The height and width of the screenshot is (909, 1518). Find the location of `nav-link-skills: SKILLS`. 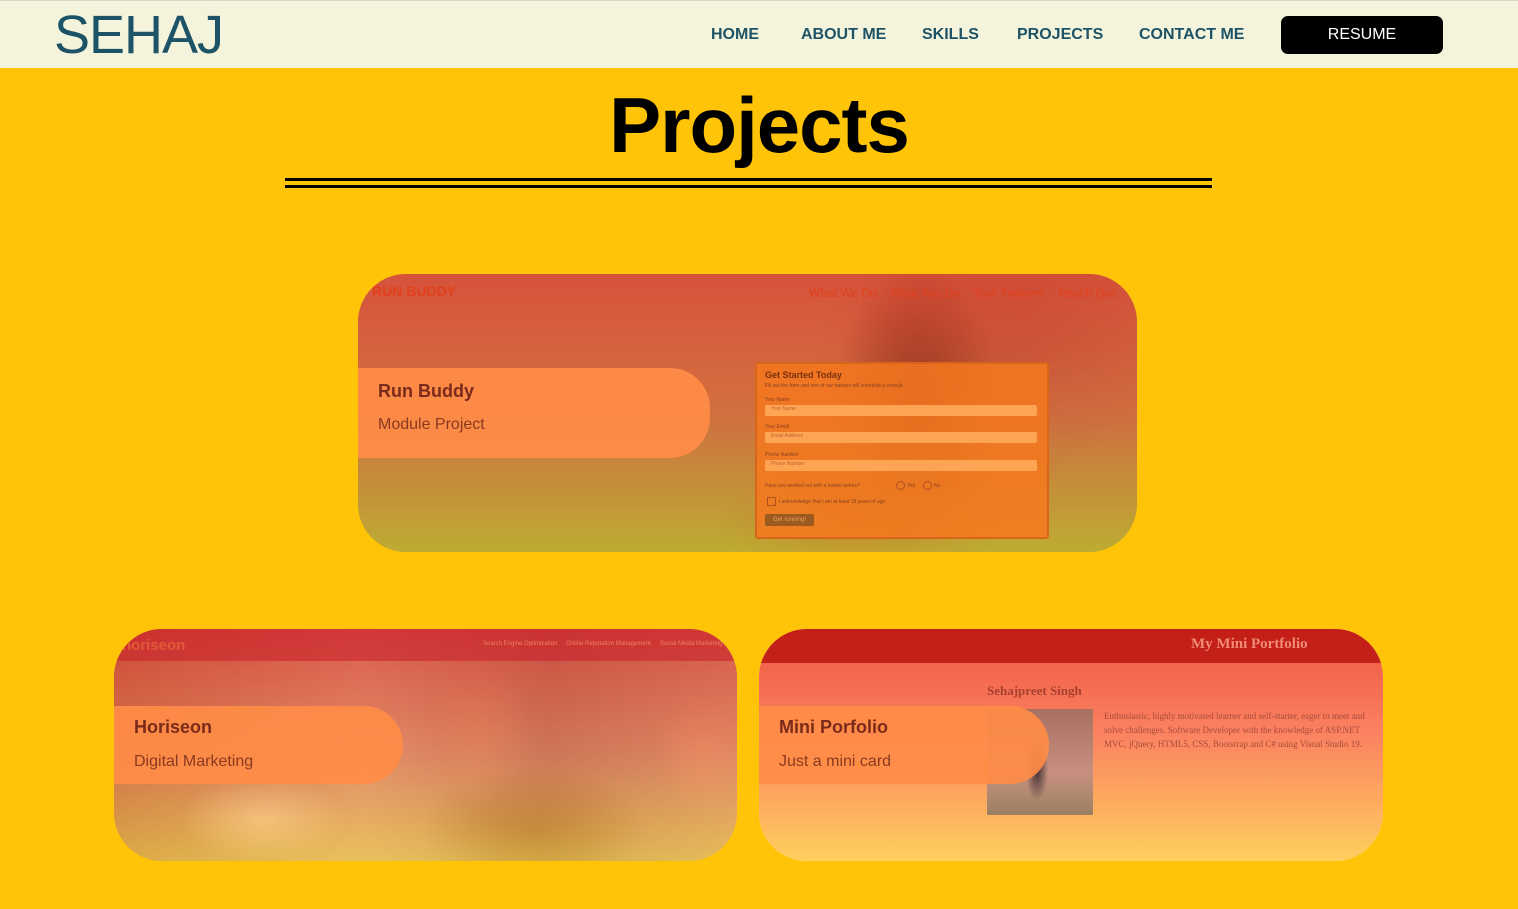

nav-link-skills: SKILLS is located at coordinates (950, 35).